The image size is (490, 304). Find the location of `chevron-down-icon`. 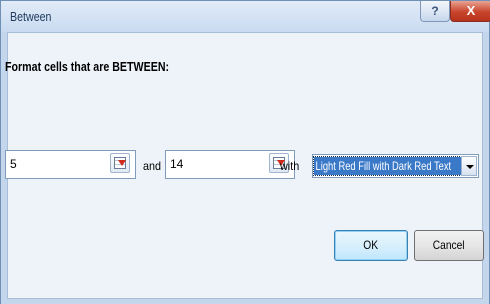

chevron-down-icon is located at coordinates (470, 167).